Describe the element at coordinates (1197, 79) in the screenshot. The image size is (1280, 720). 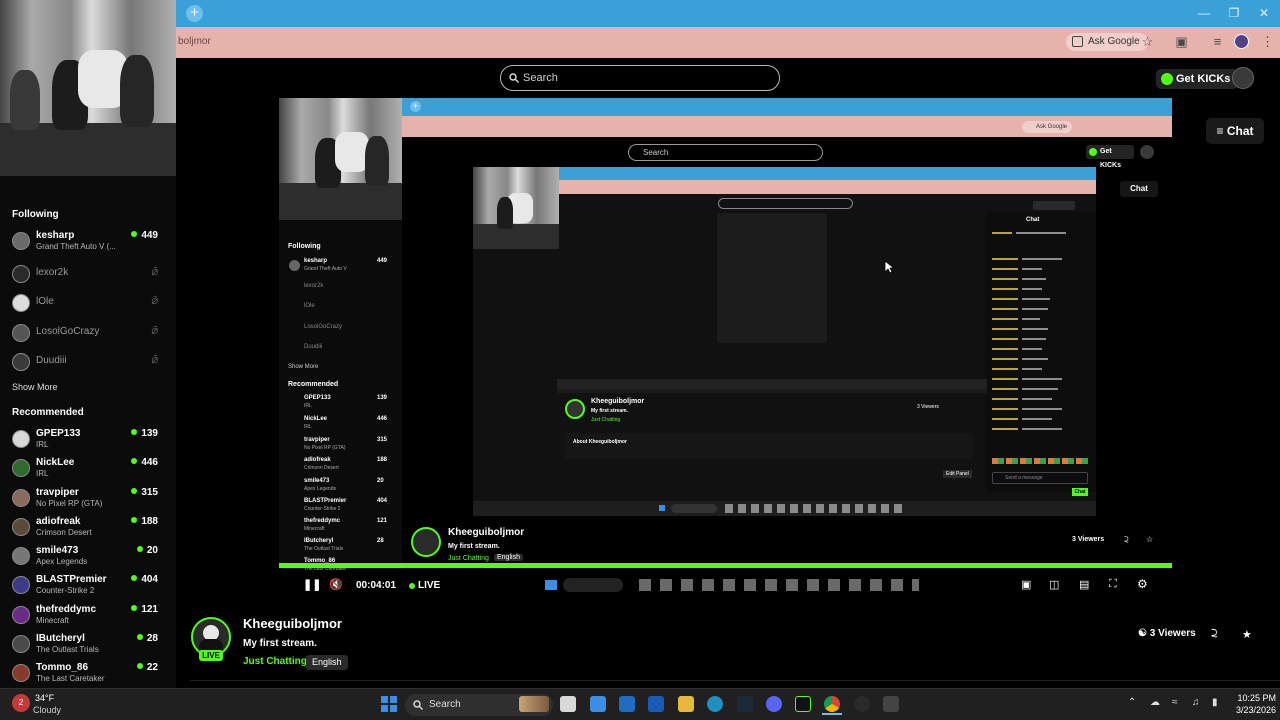
I see `get-kicks-button: Get KICKs` at that location.